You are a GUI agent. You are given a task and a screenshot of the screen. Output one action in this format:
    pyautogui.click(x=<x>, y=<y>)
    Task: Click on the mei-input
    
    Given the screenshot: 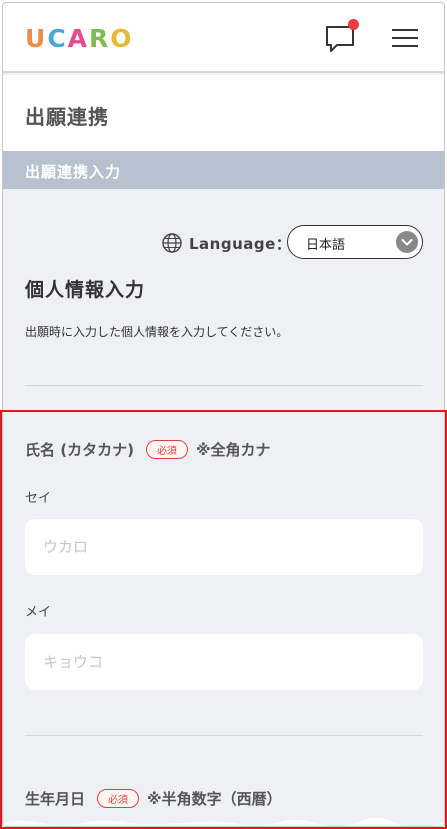 What is the action you would take?
    pyautogui.click(x=224, y=662)
    